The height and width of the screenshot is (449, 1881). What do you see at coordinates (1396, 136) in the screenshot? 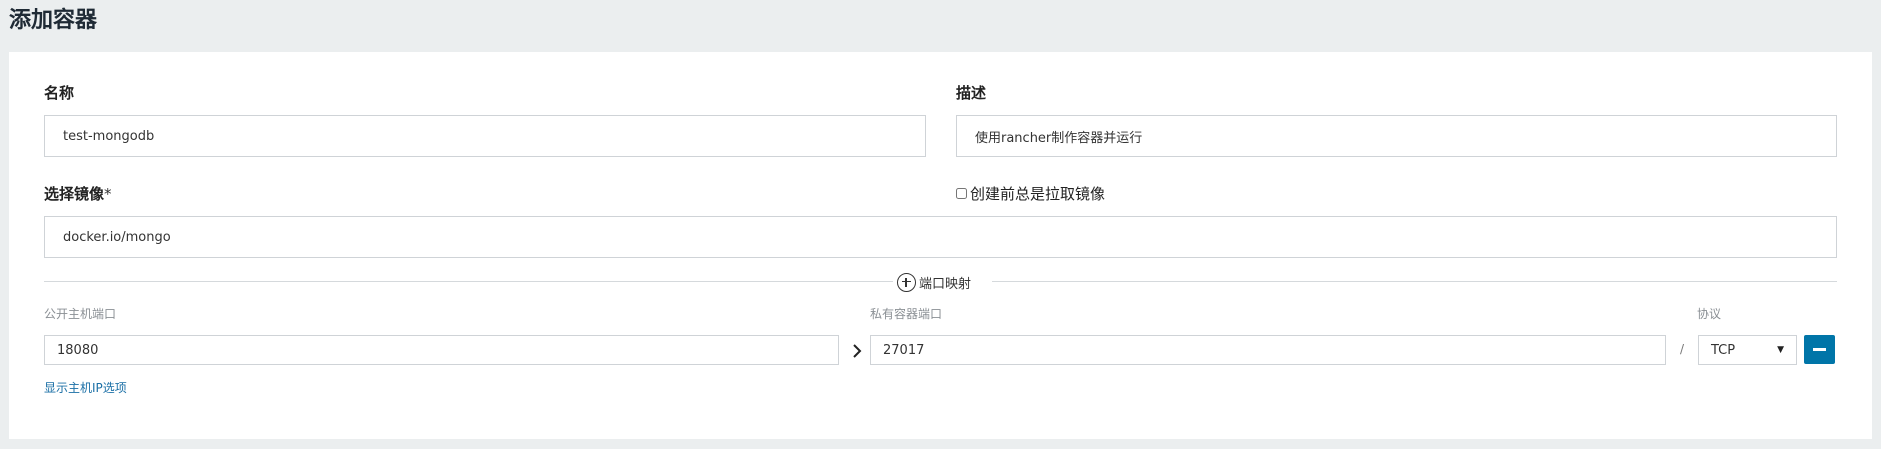
I see `description-input` at bounding box center [1396, 136].